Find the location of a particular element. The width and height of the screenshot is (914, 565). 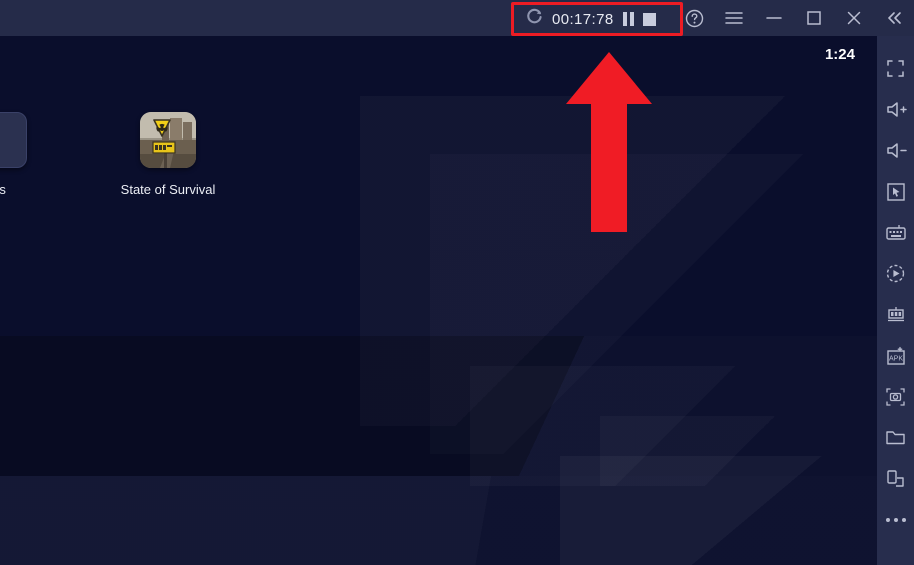

status-bar-clock: 1:24 is located at coordinates (839, 54).